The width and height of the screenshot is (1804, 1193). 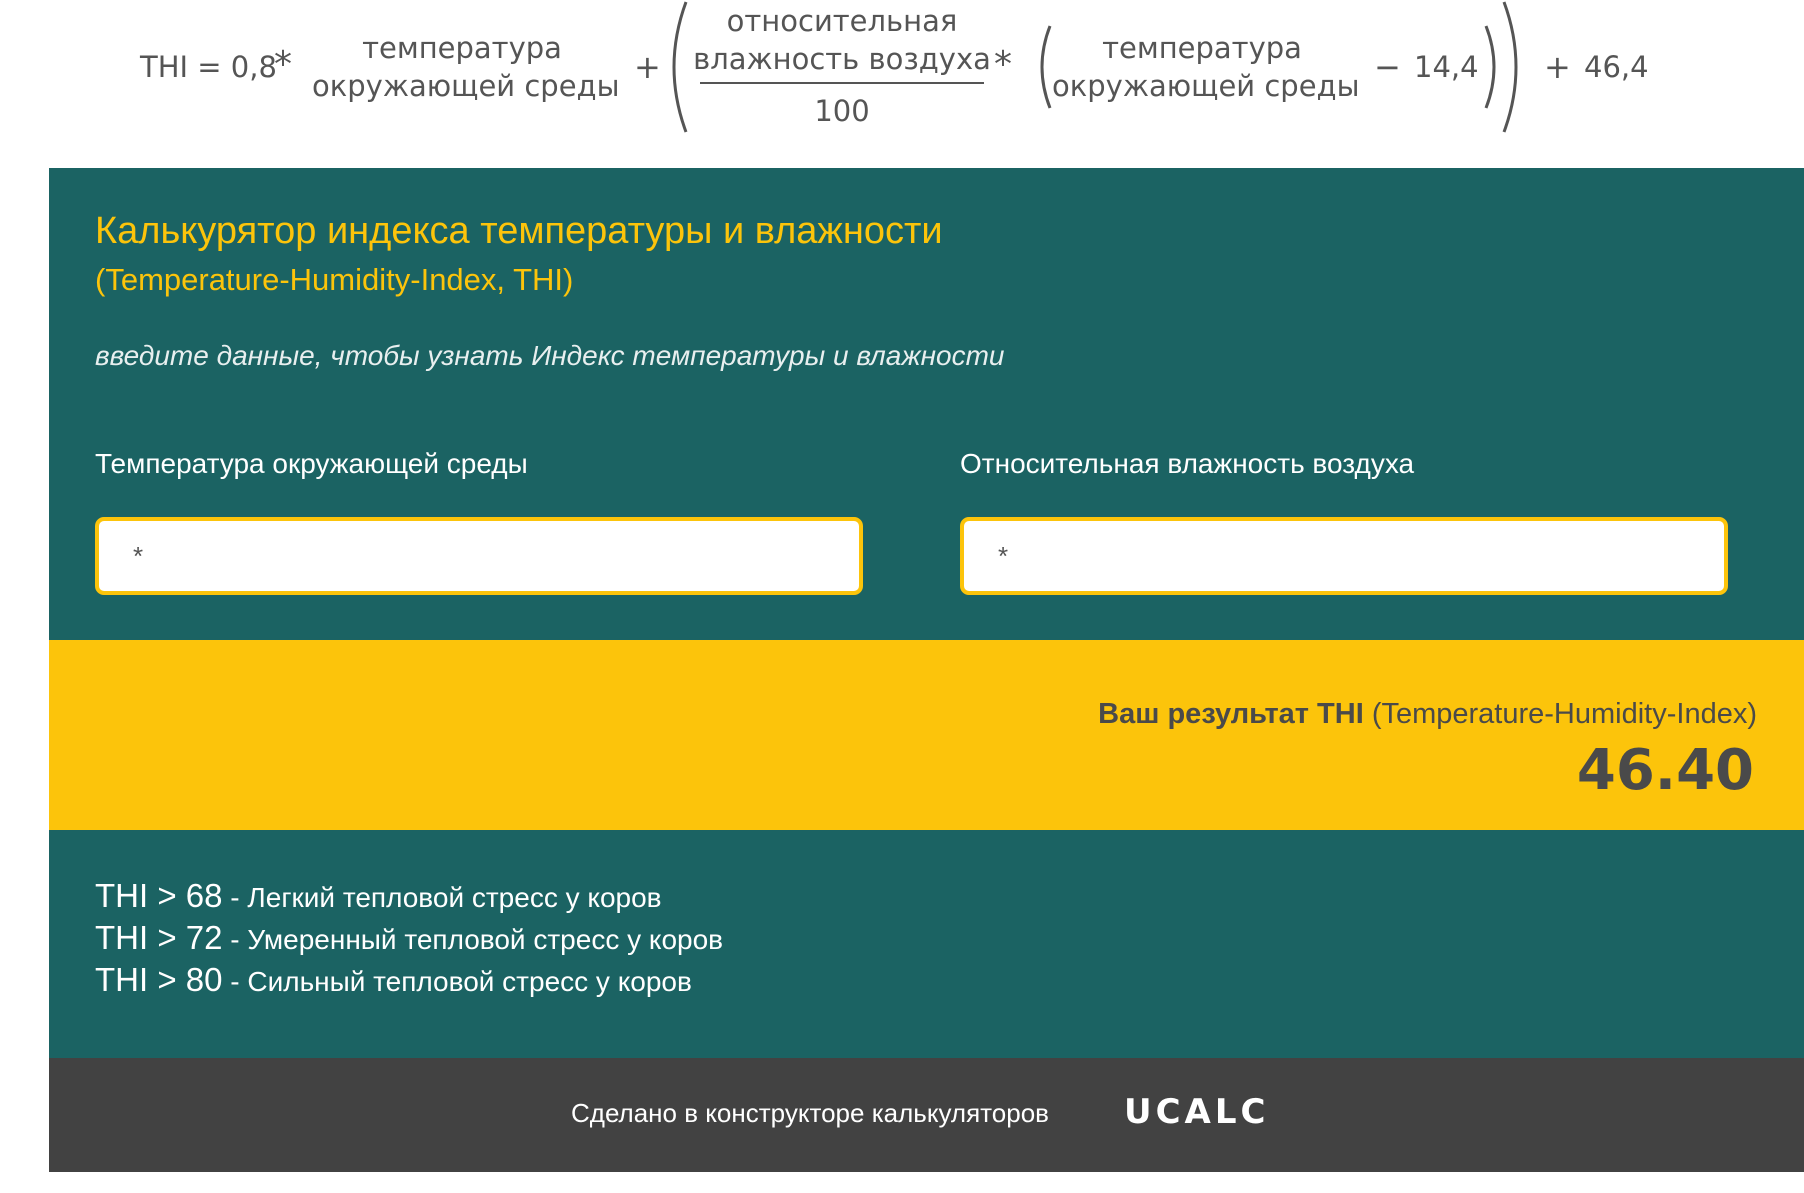 I want to click on threshold-value: THI > 68, so click(x=159, y=895).